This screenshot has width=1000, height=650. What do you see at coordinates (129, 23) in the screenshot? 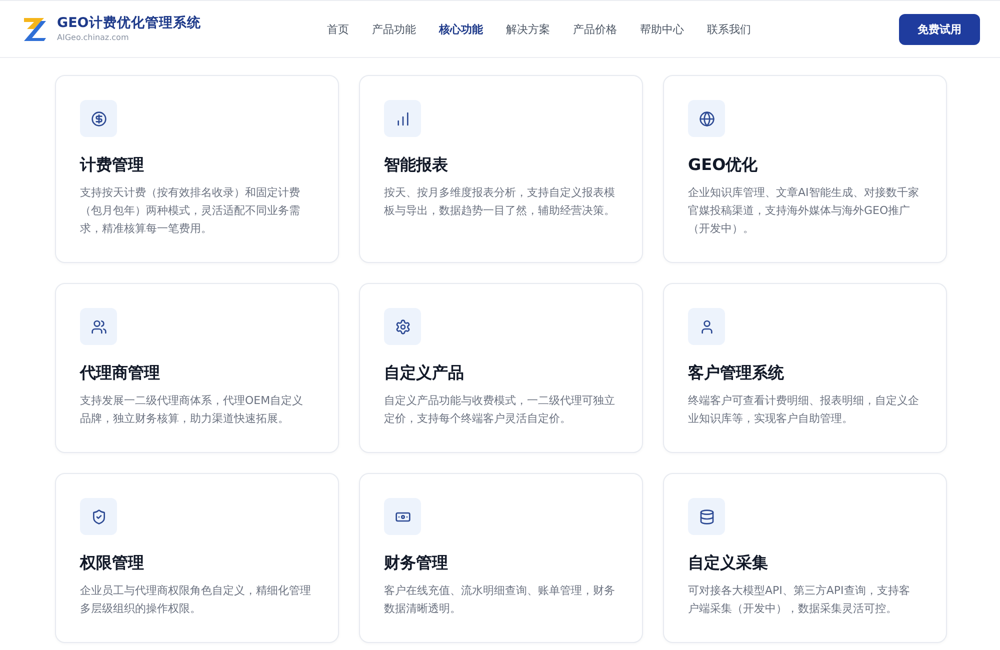
I see `brand-name: GEO计费优化管理系统` at bounding box center [129, 23].